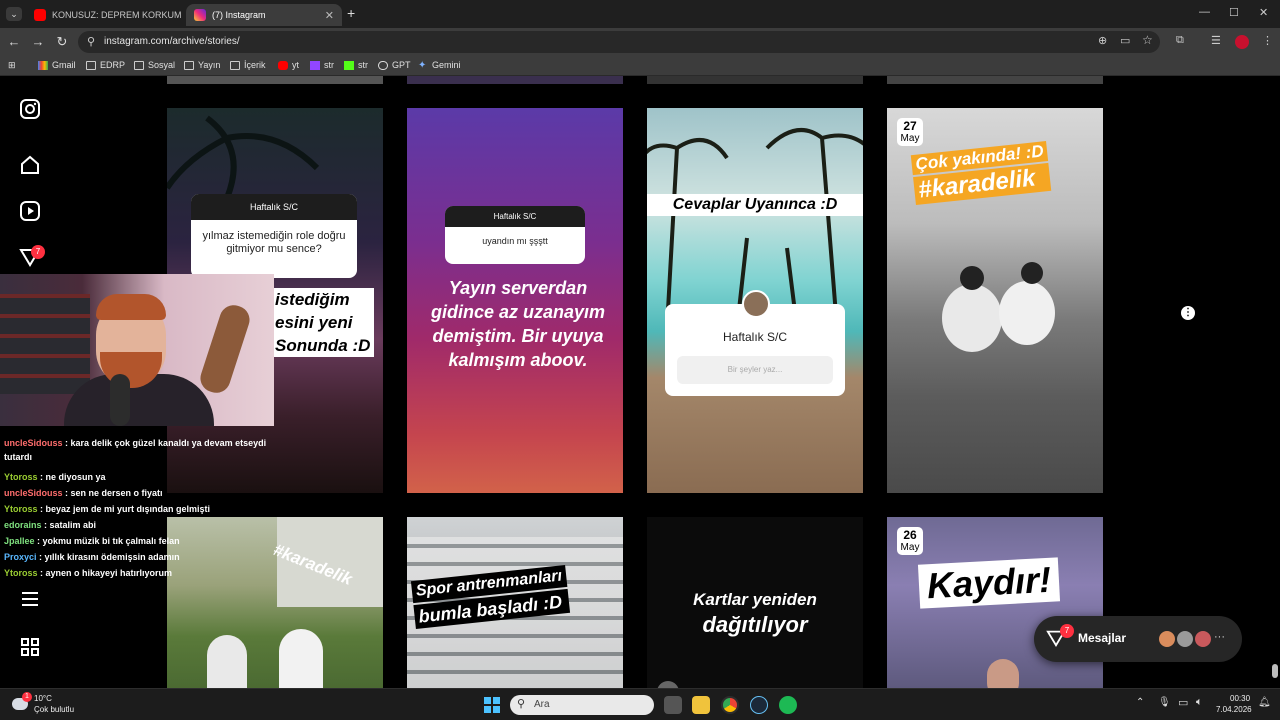  What do you see at coordinates (200, 15) in the screenshot?
I see `instagram-icon` at bounding box center [200, 15].